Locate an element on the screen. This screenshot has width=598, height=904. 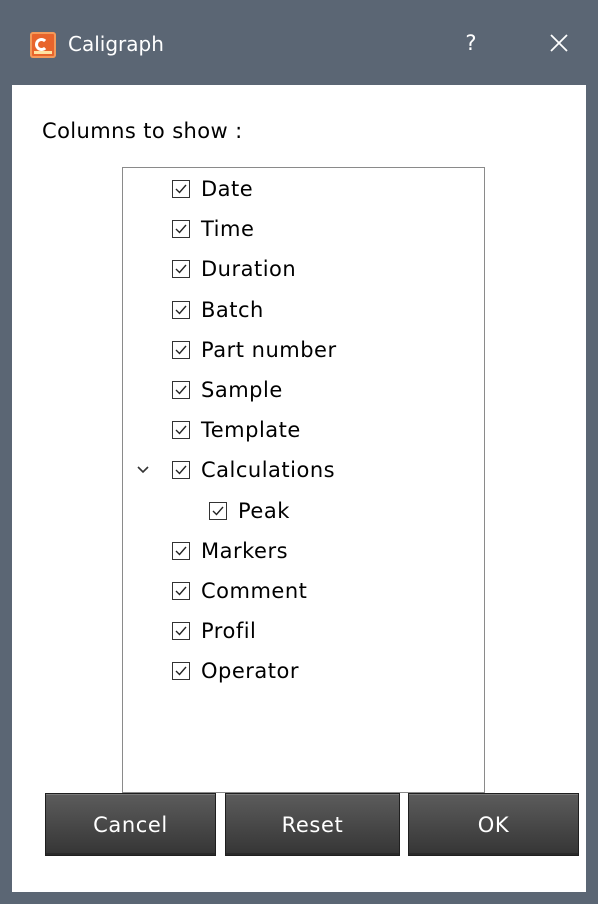
column-item-comment: Comment is located at coordinates (239, 591).